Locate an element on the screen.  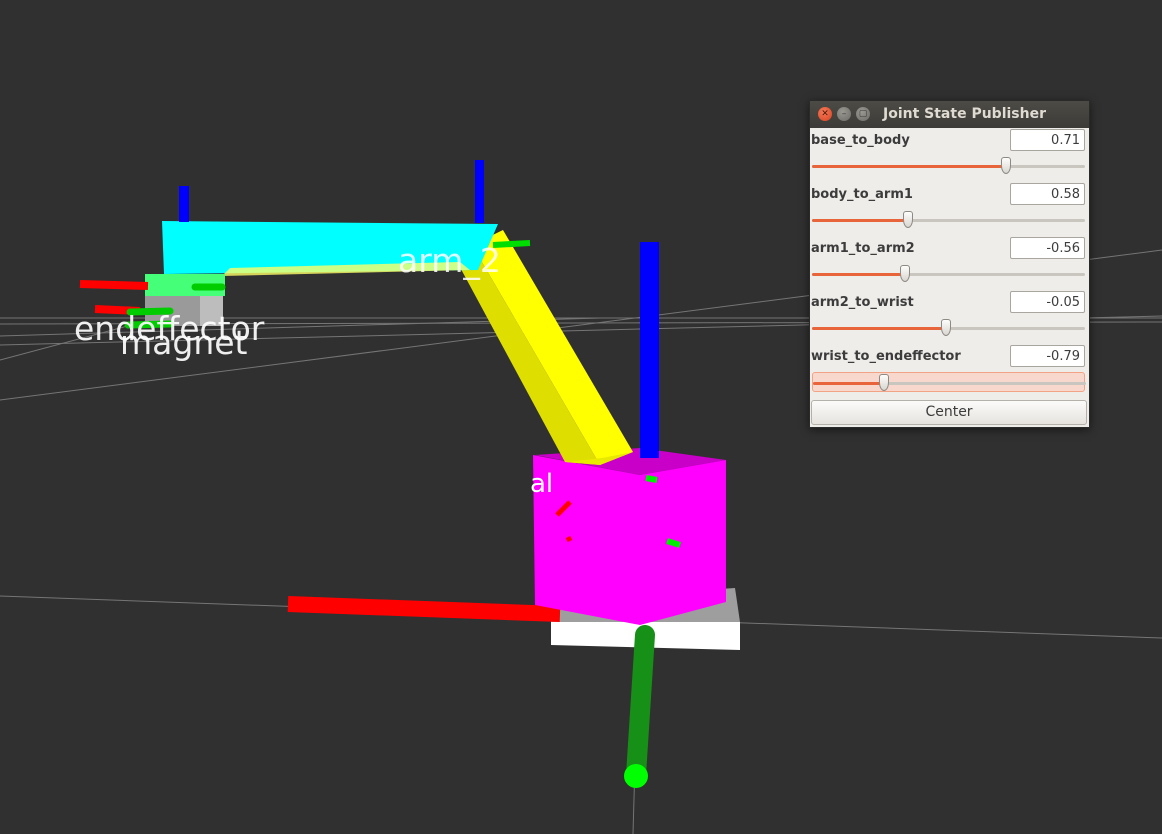
joint-value-field: -0.79 is located at coordinates (1047, 356).